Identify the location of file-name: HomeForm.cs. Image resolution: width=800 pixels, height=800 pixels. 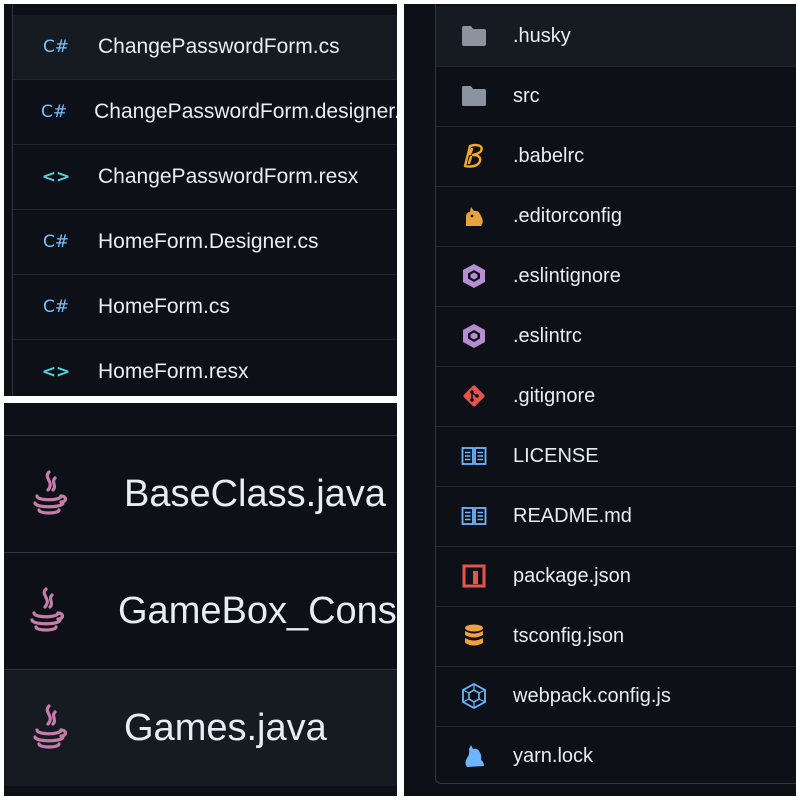
(164, 307).